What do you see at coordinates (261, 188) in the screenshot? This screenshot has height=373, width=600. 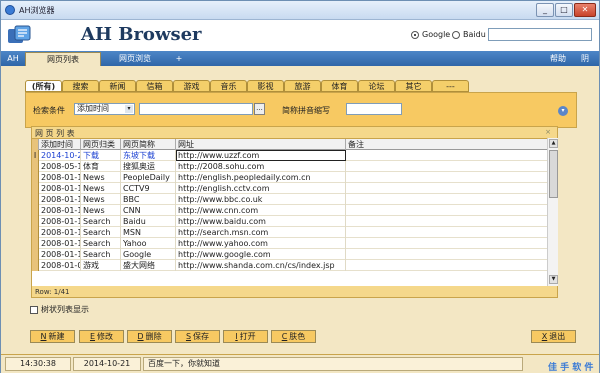 I see `row-url: http://english.cctv.com` at bounding box center [261, 188].